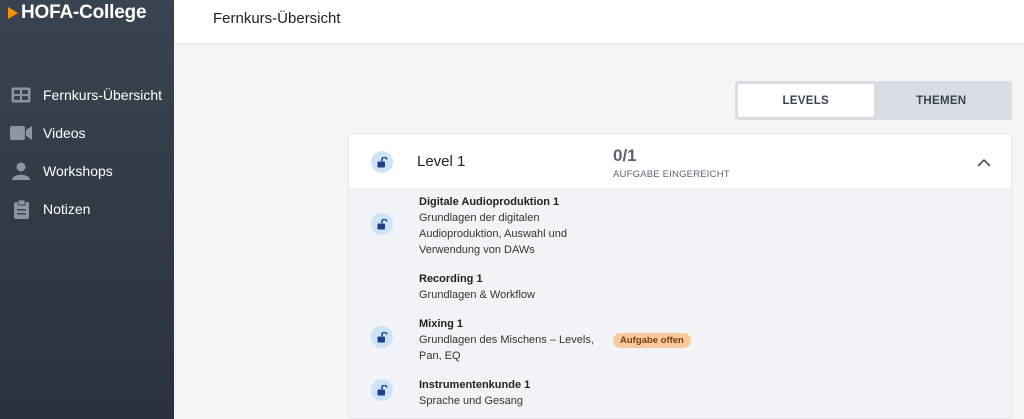 This screenshot has width=1024, height=419. Describe the element at coordinates (475, 385) in the screenshot. I see `lesson-title: Instrumentenkunde 1` at that location.